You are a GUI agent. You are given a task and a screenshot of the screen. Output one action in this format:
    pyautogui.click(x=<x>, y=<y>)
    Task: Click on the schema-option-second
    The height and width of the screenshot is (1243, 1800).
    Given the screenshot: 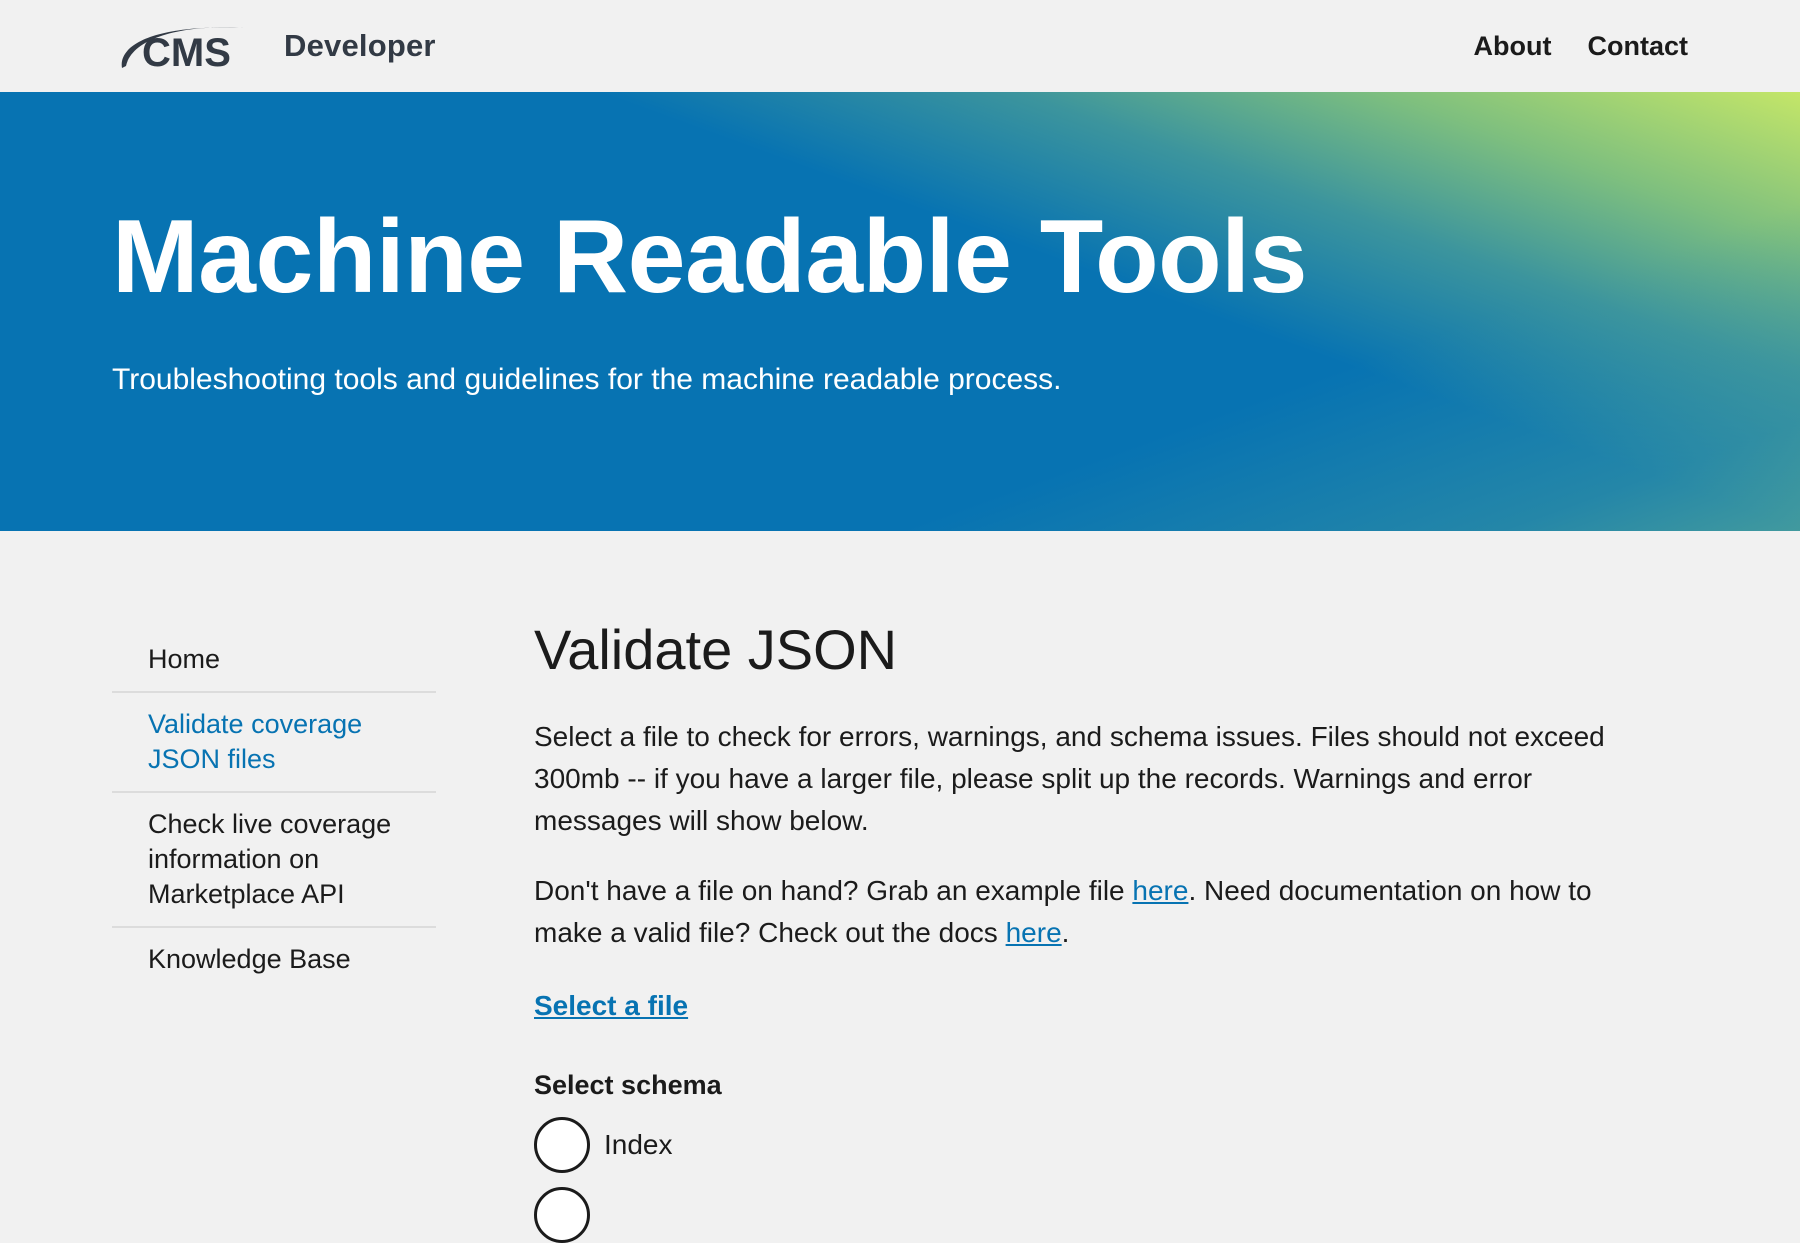 What is the action you would take?
    pyautogui.click(x=1084, y=1215)
    